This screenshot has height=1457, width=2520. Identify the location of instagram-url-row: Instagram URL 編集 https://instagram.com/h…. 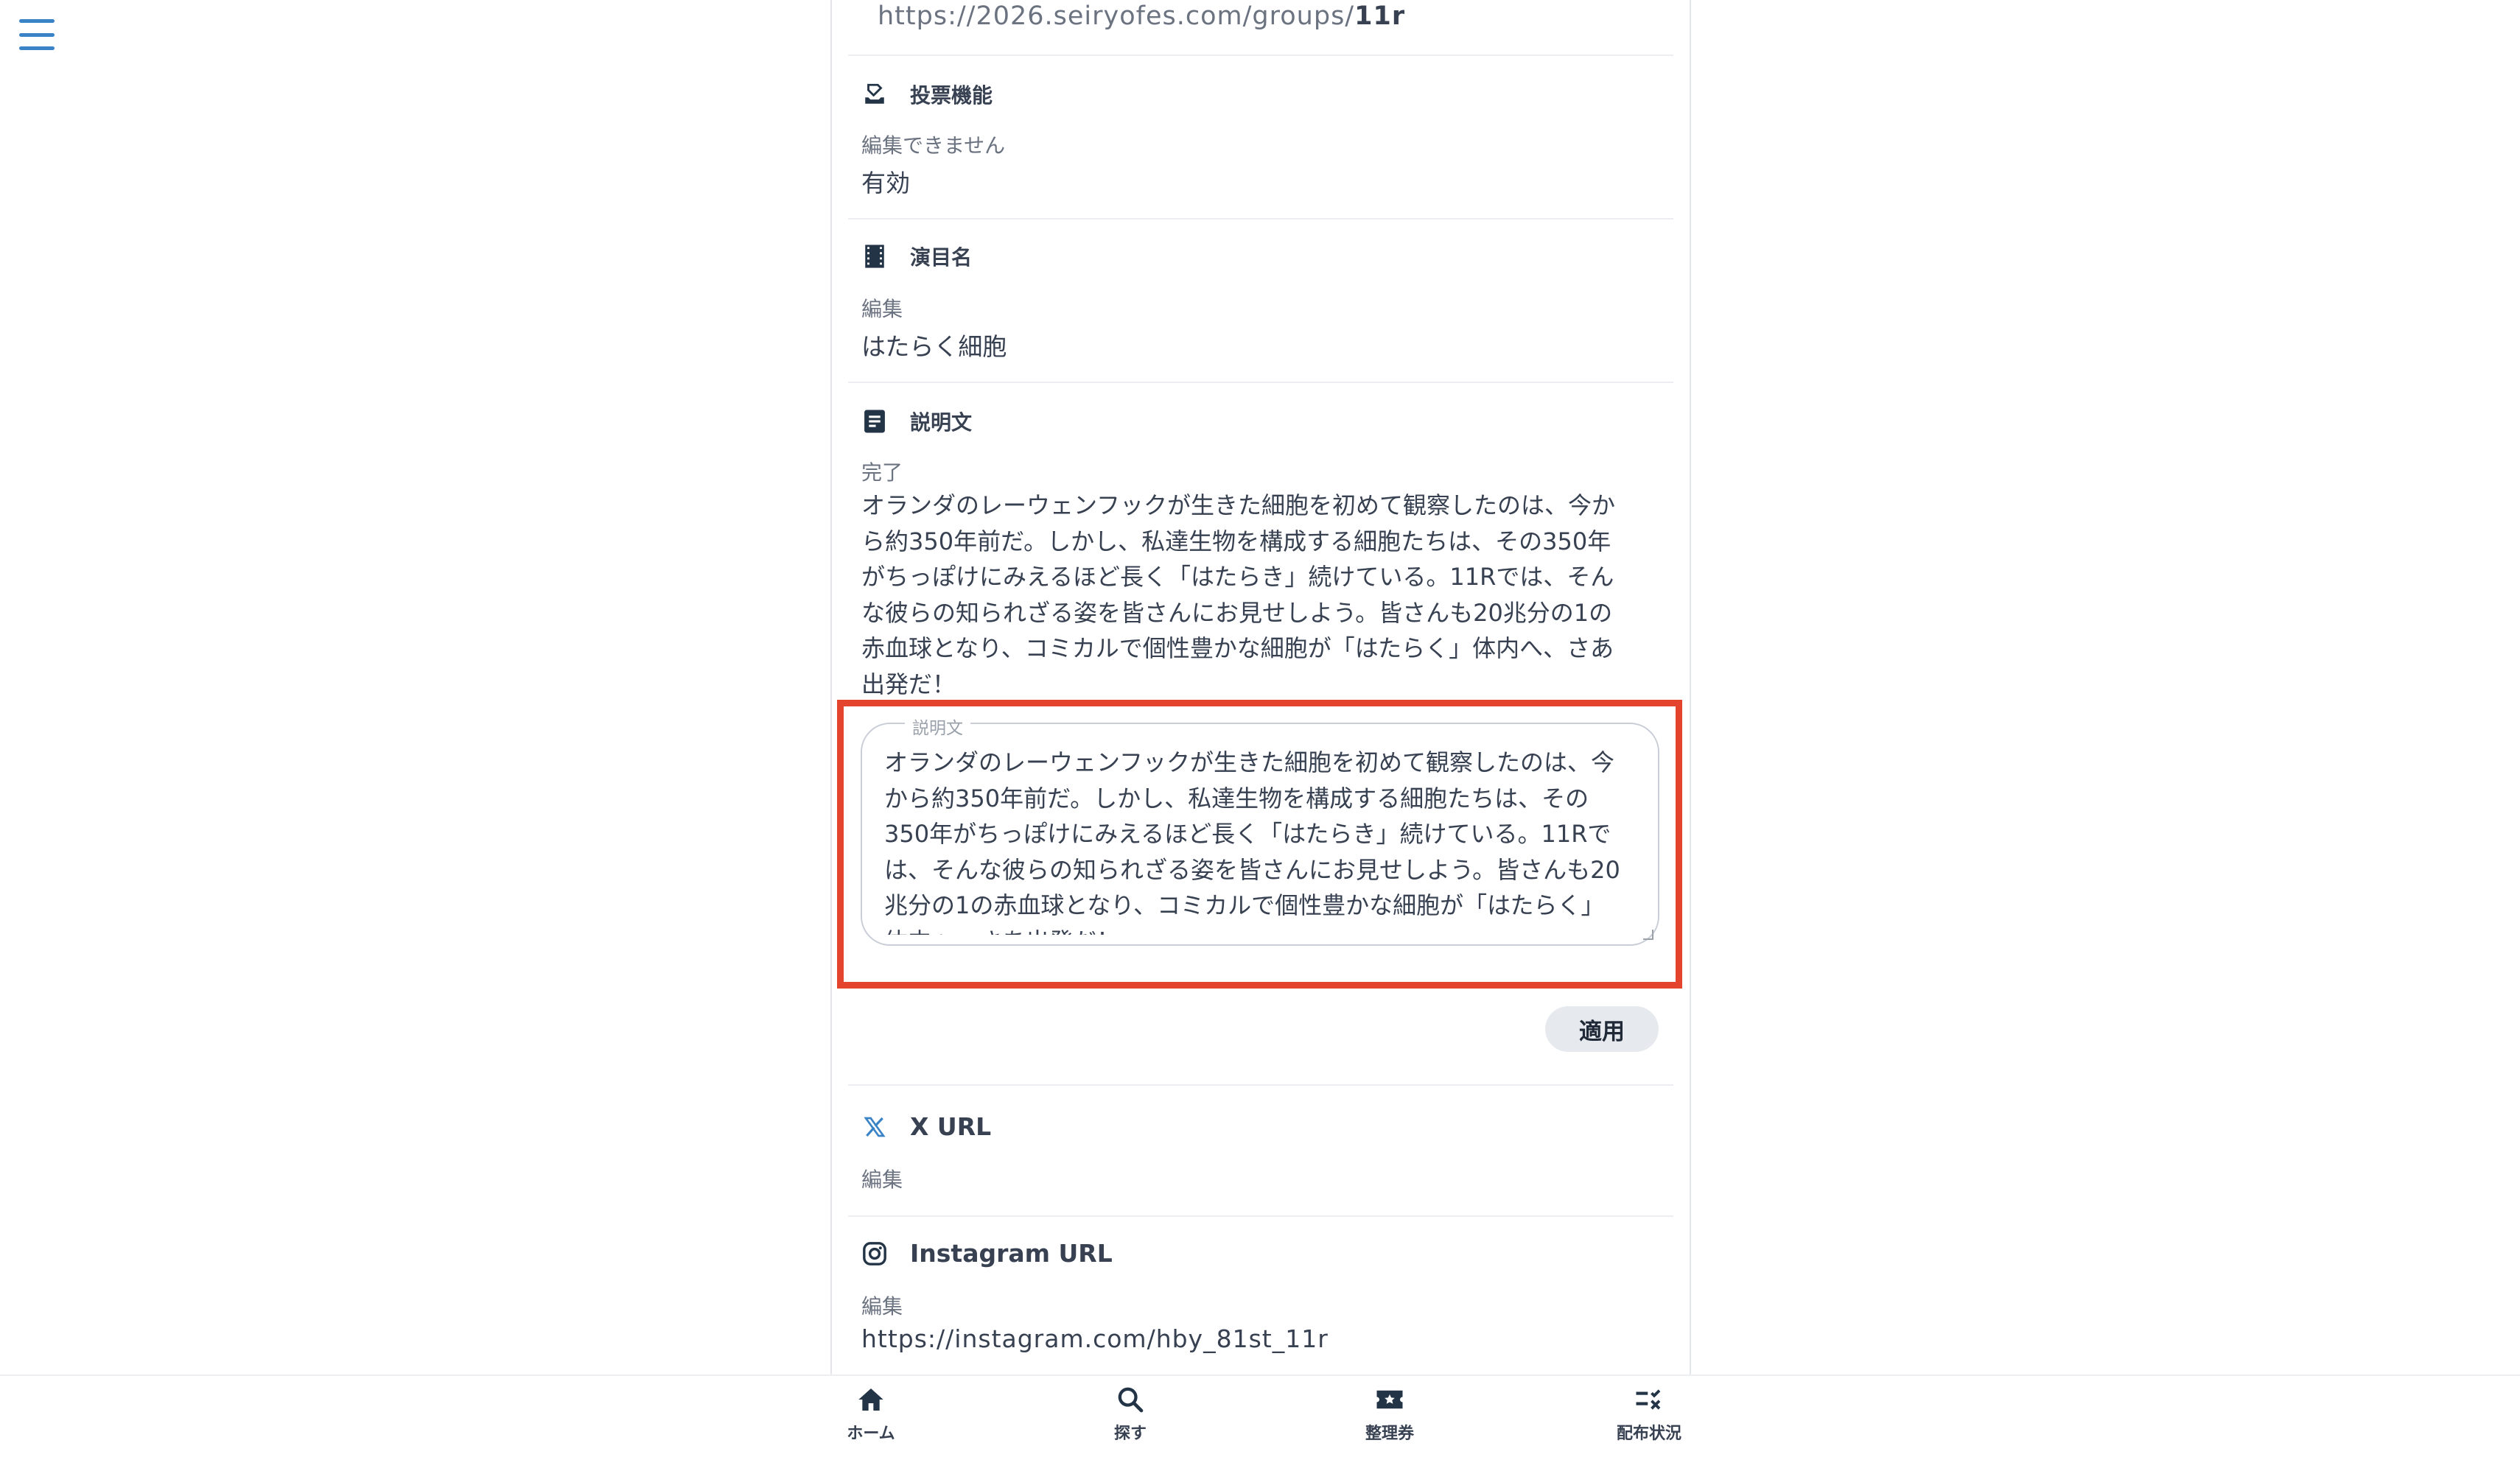
(1260, 1296).